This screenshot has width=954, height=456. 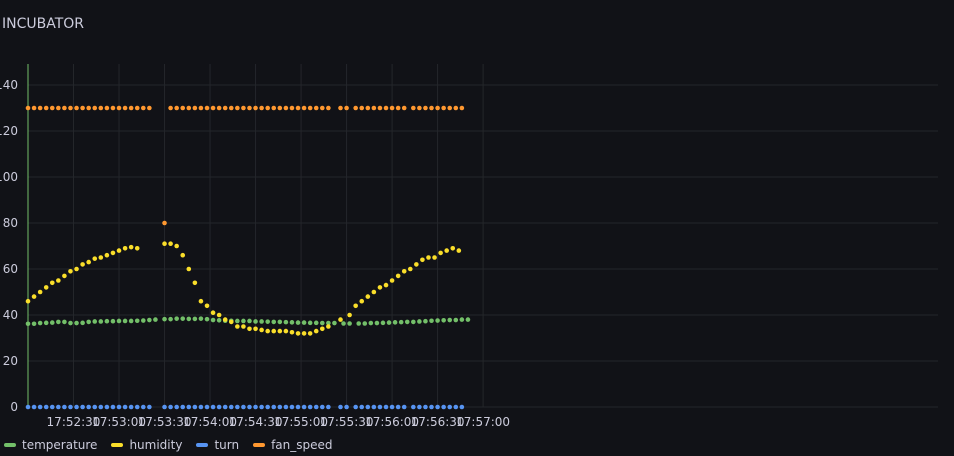 I want to click on legend-item-turn: turn, so click(x=217, y=445).